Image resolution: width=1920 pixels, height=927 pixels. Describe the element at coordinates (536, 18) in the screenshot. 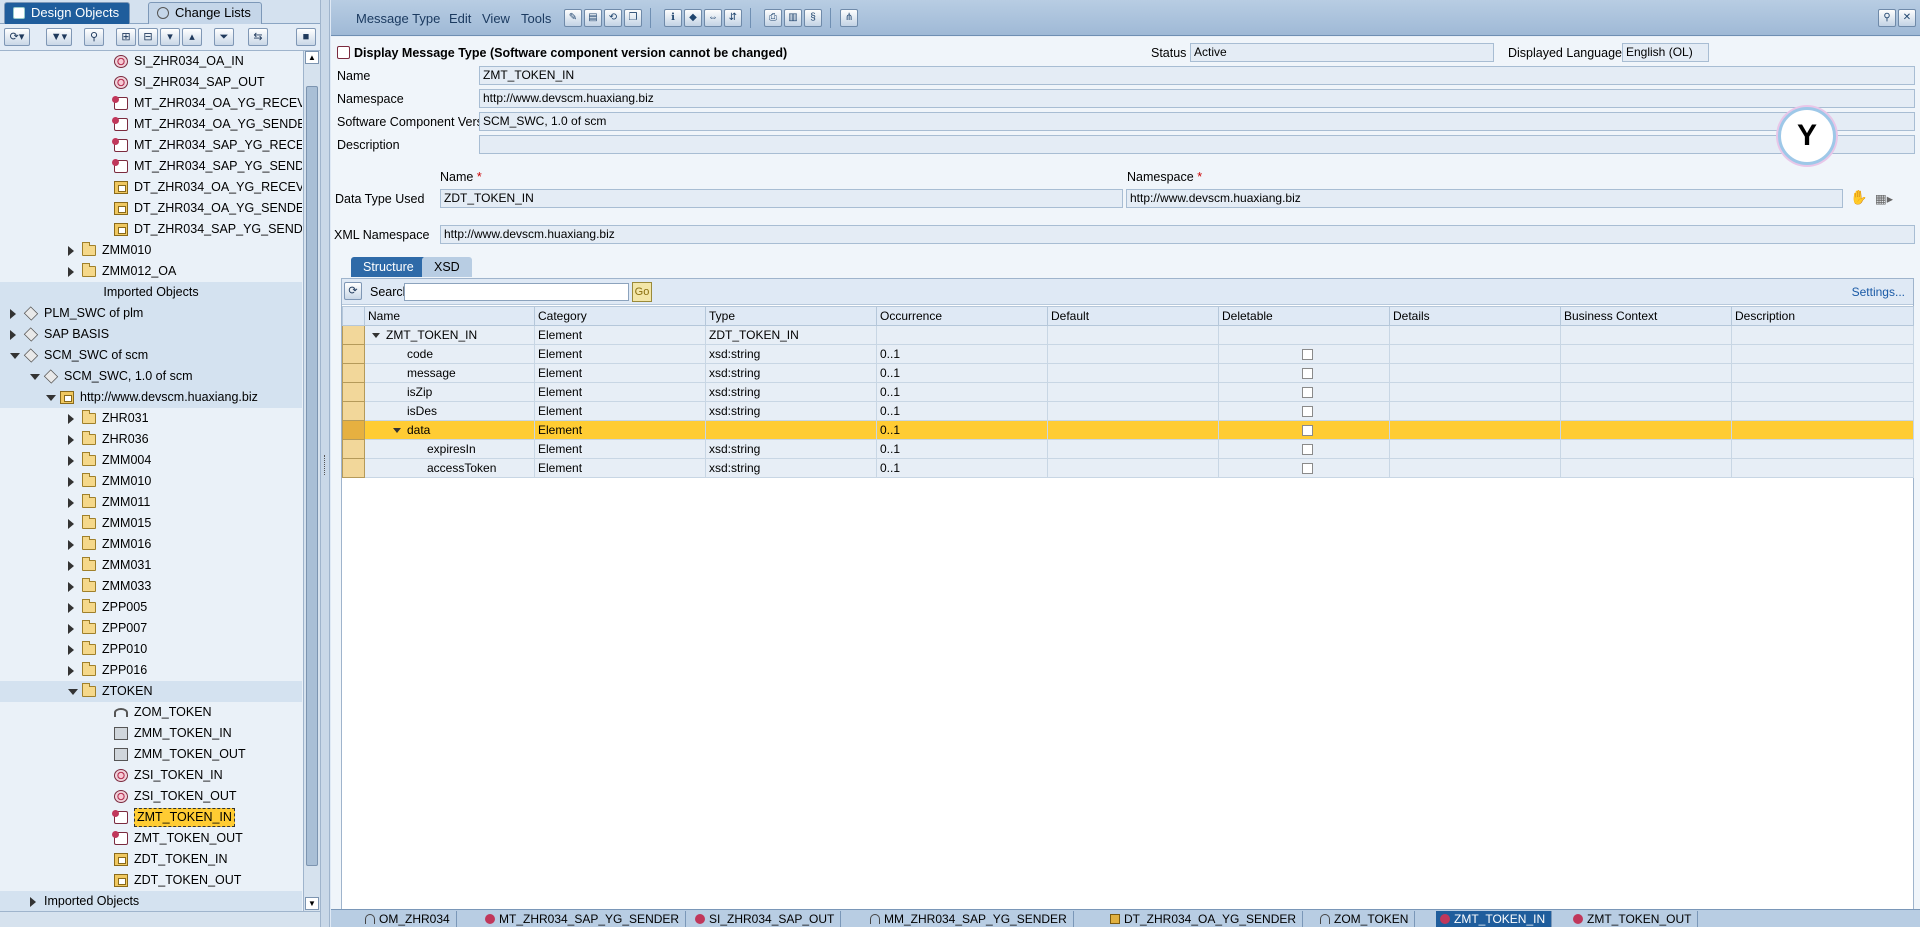

I see `menu-tools: Tools` at that location.